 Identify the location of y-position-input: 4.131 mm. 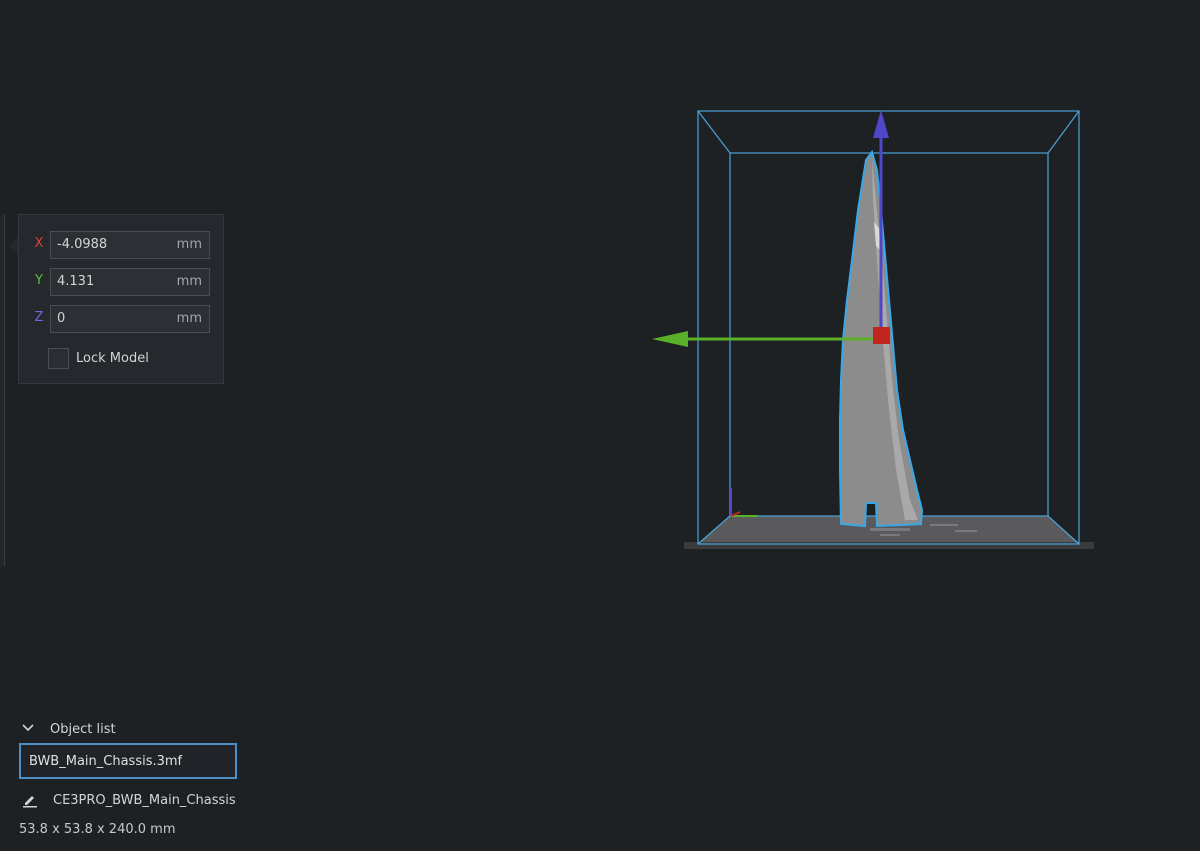
(130, 282).